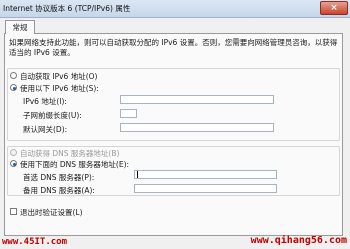 This screenshot has height=249, width=350. Describe the element at coordinates (70, 153) in the screenshot. I see `auto-dns-label: 自动获得 DNS 服务器地址(B)` at that location.